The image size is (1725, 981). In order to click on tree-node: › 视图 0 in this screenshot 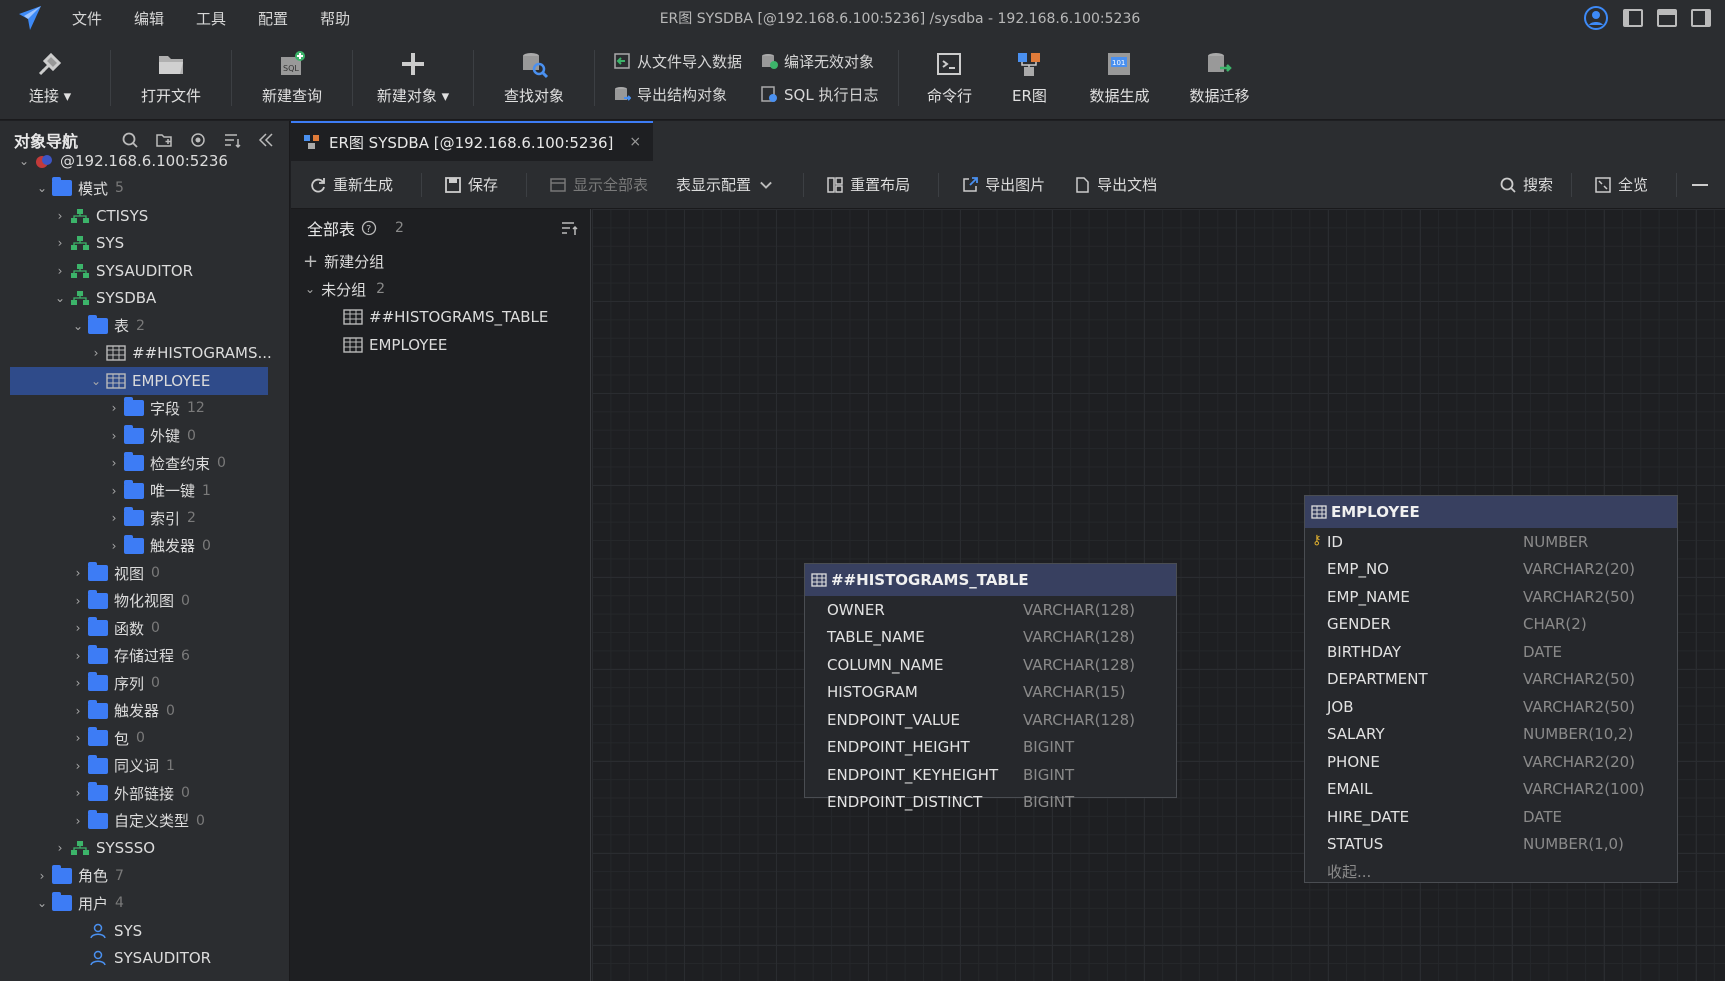, I will do `click(144, 574)`.